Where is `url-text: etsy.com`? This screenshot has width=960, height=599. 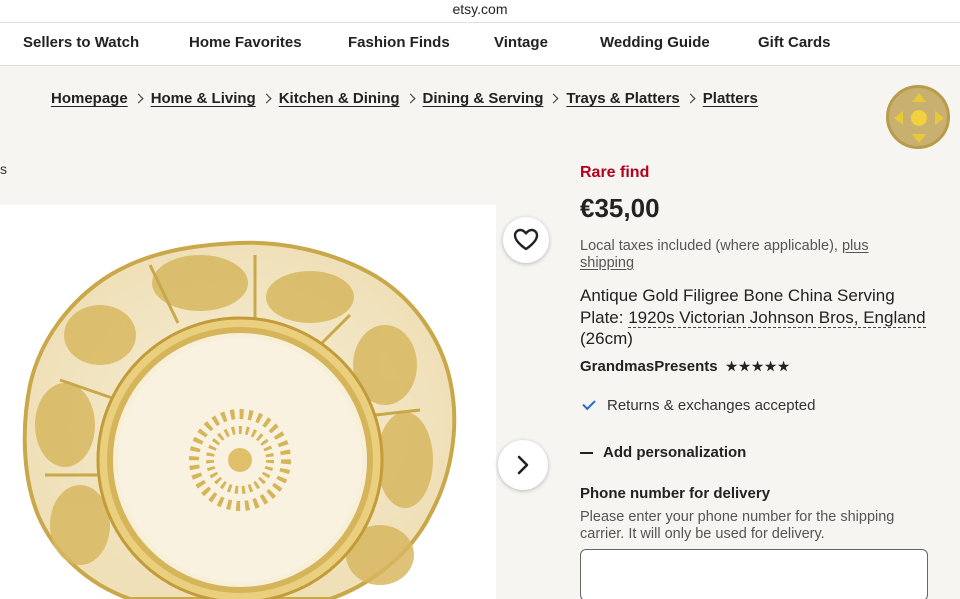 url-text: etsy.com is located at coordinates (480, 9).